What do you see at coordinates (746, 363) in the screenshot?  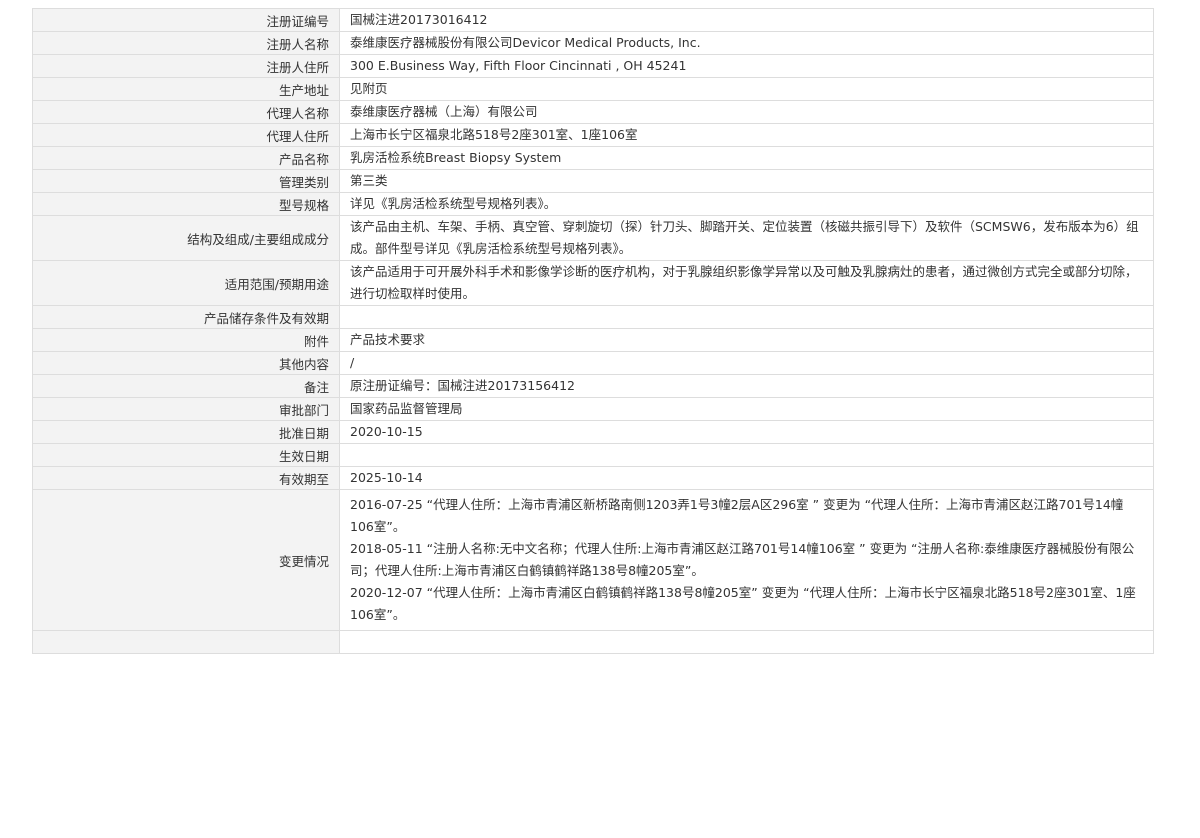 I see `field-value: /` at bounding box center [746, 363].